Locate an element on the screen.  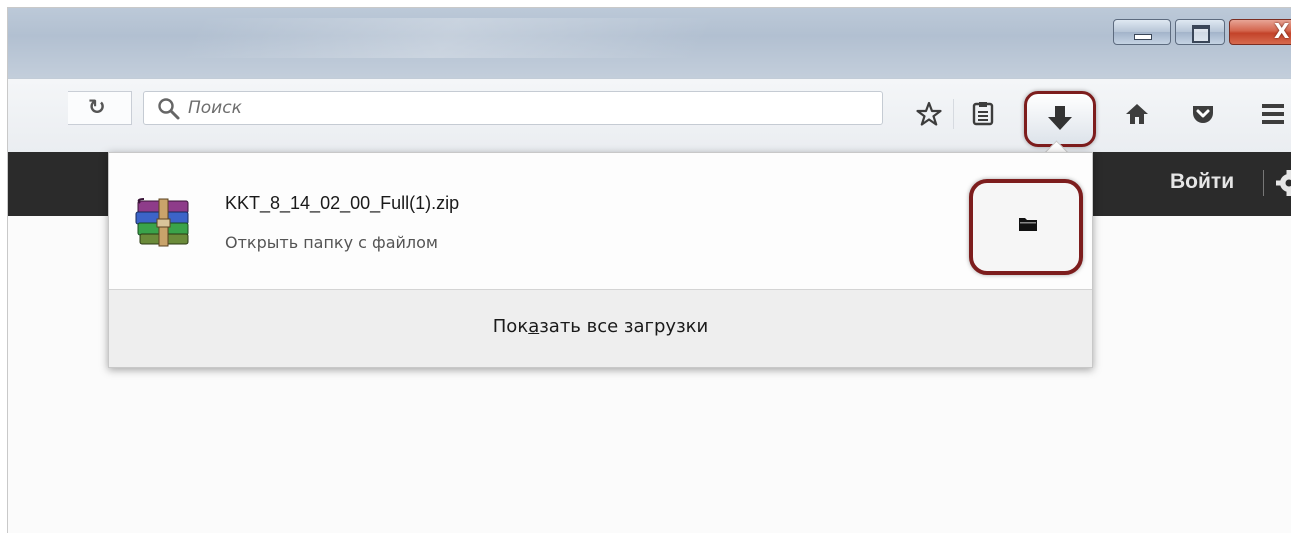
winrar-archive-icon is located at coordinates (166, 223).